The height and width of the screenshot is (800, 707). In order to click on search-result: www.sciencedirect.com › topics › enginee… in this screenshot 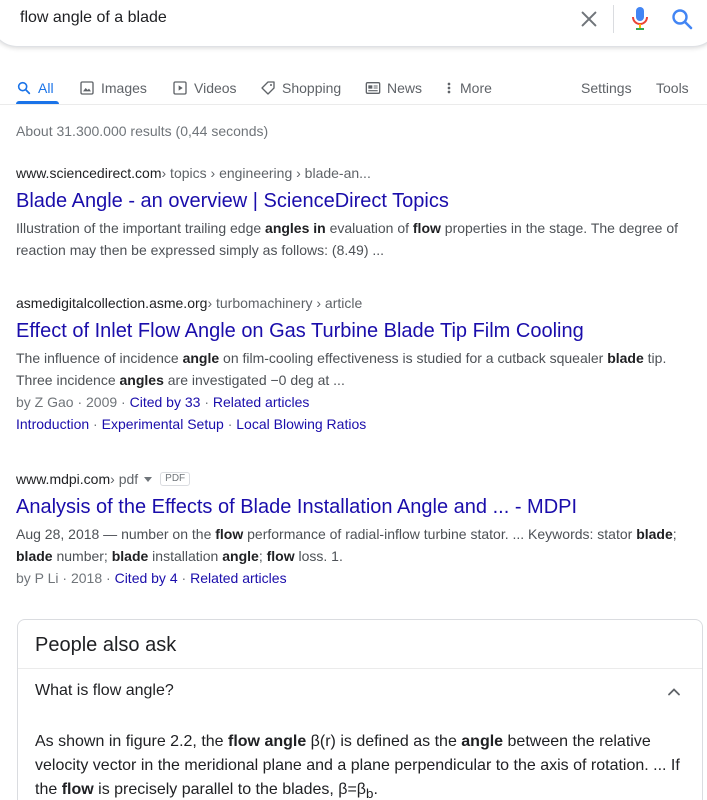, I will do `click(356, 212)`.